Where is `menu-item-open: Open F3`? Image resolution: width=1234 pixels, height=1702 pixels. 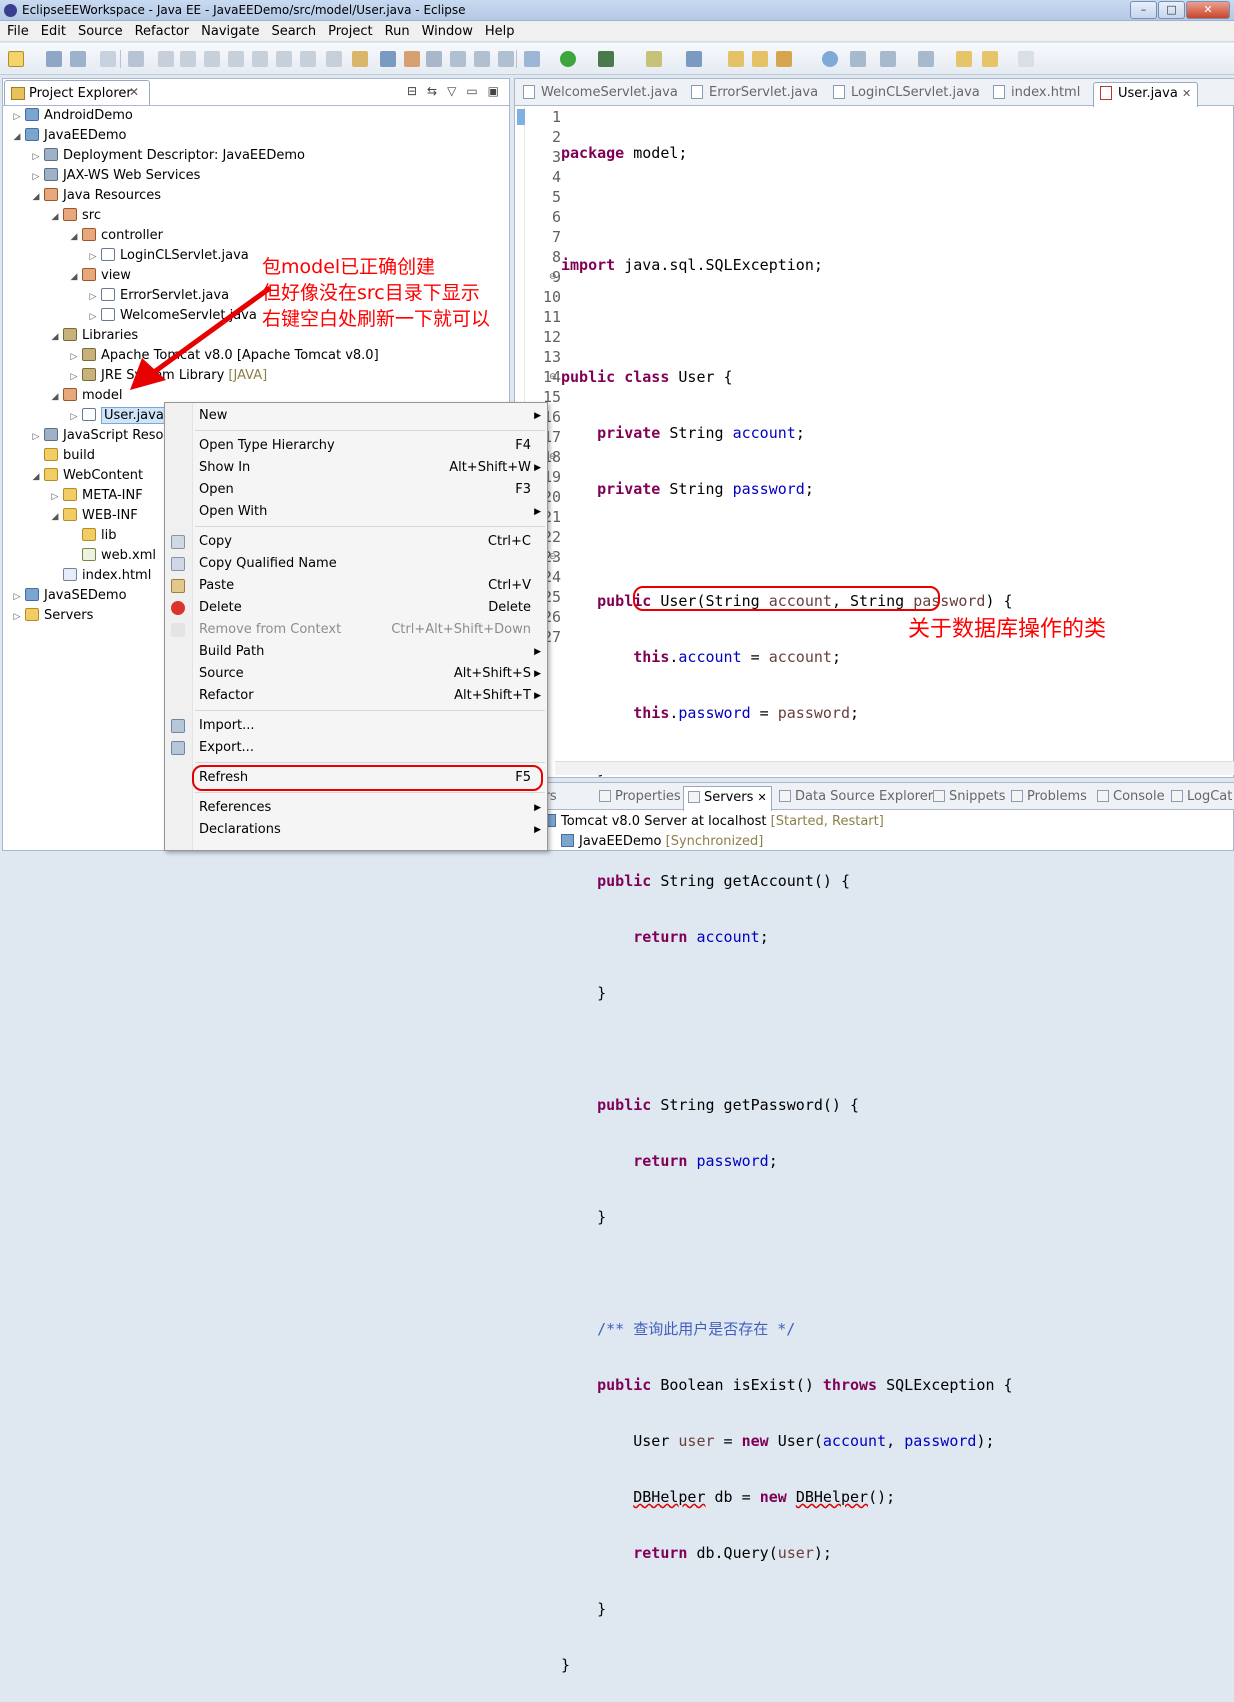 menu-item-open: Open F3 is located at coordinates (372, 490).